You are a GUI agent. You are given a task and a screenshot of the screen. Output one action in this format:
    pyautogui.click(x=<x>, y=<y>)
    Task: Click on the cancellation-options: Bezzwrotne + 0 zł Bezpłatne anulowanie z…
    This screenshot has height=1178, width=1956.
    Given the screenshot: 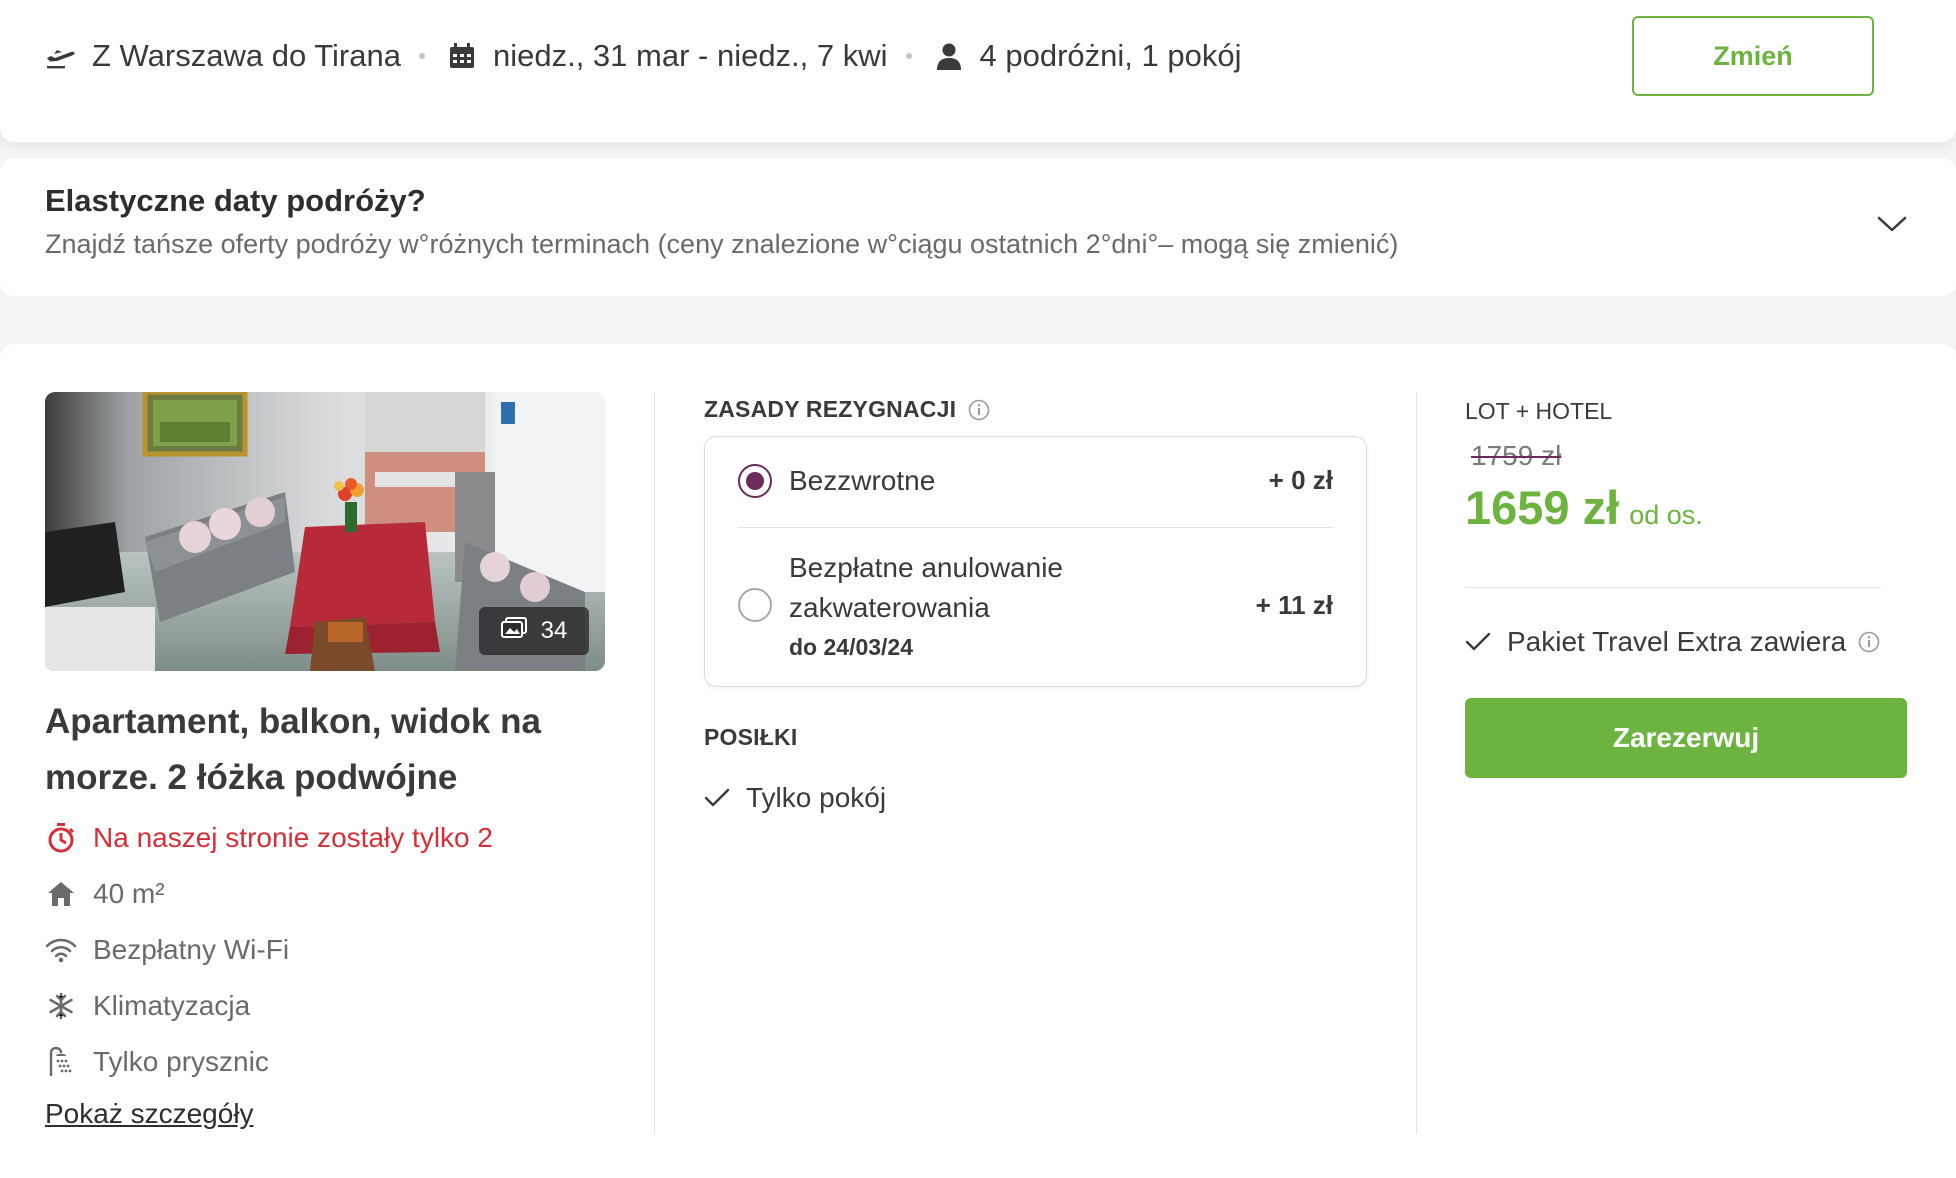 What is the action you would take?
    pyautogui.click(x=1035, y=561)
    